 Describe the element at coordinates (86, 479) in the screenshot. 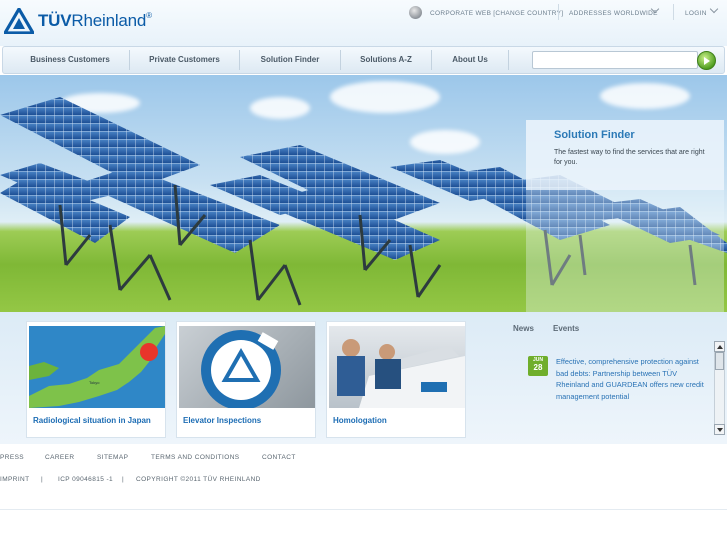

I see `footer-icp-text: ICP 09046815 -1` at that location.